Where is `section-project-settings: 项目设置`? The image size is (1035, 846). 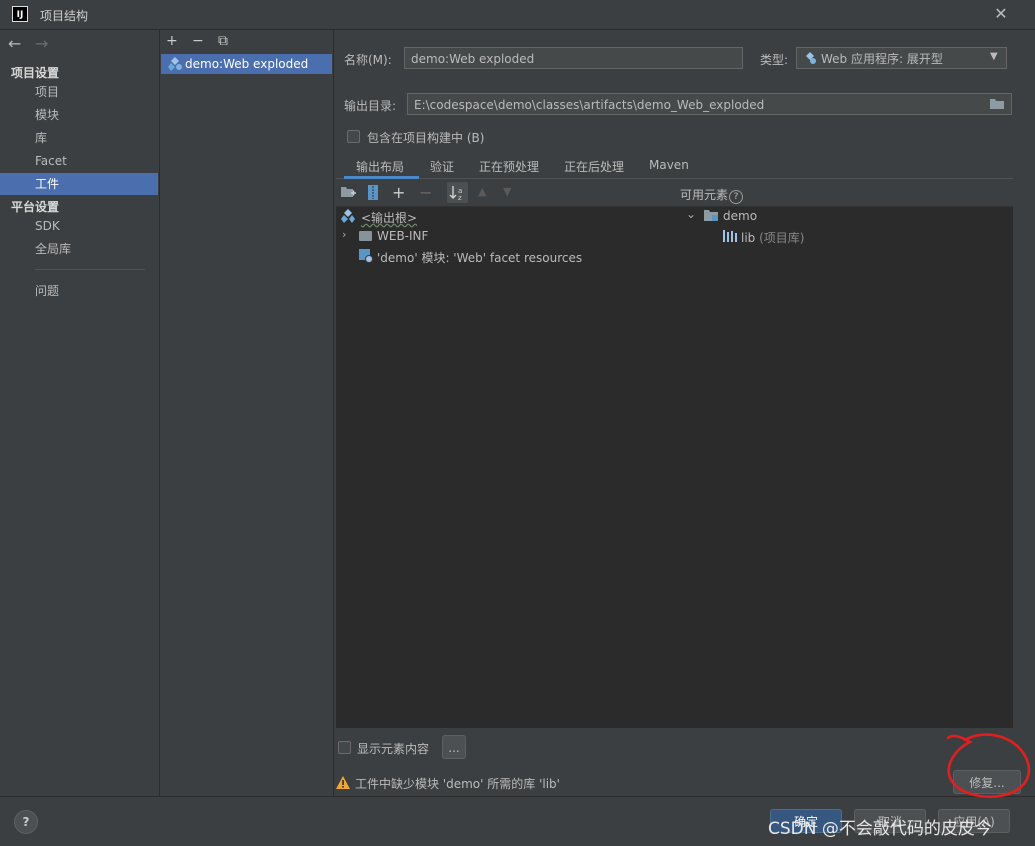
section-project-settings: 项目设置 is located at coordinates (35, 73).